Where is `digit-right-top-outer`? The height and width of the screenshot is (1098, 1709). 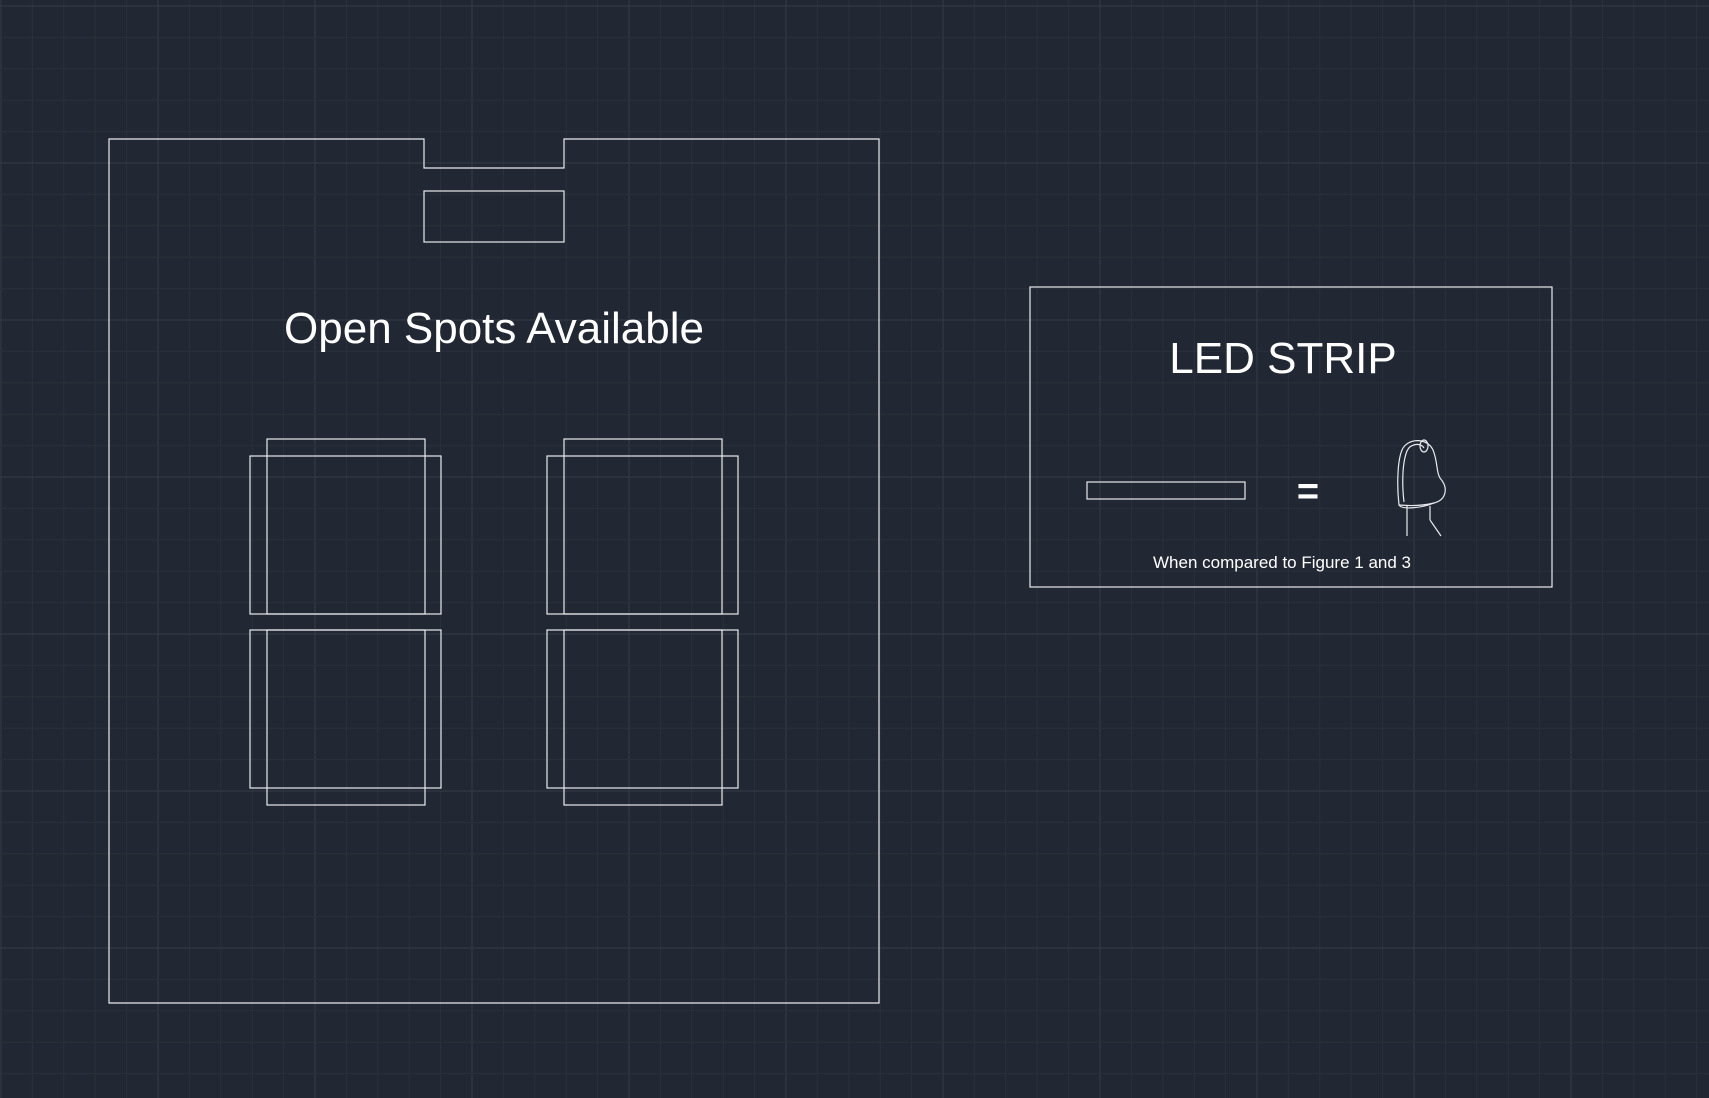 digit-right-top-outer is located at coordinates (642, 535).